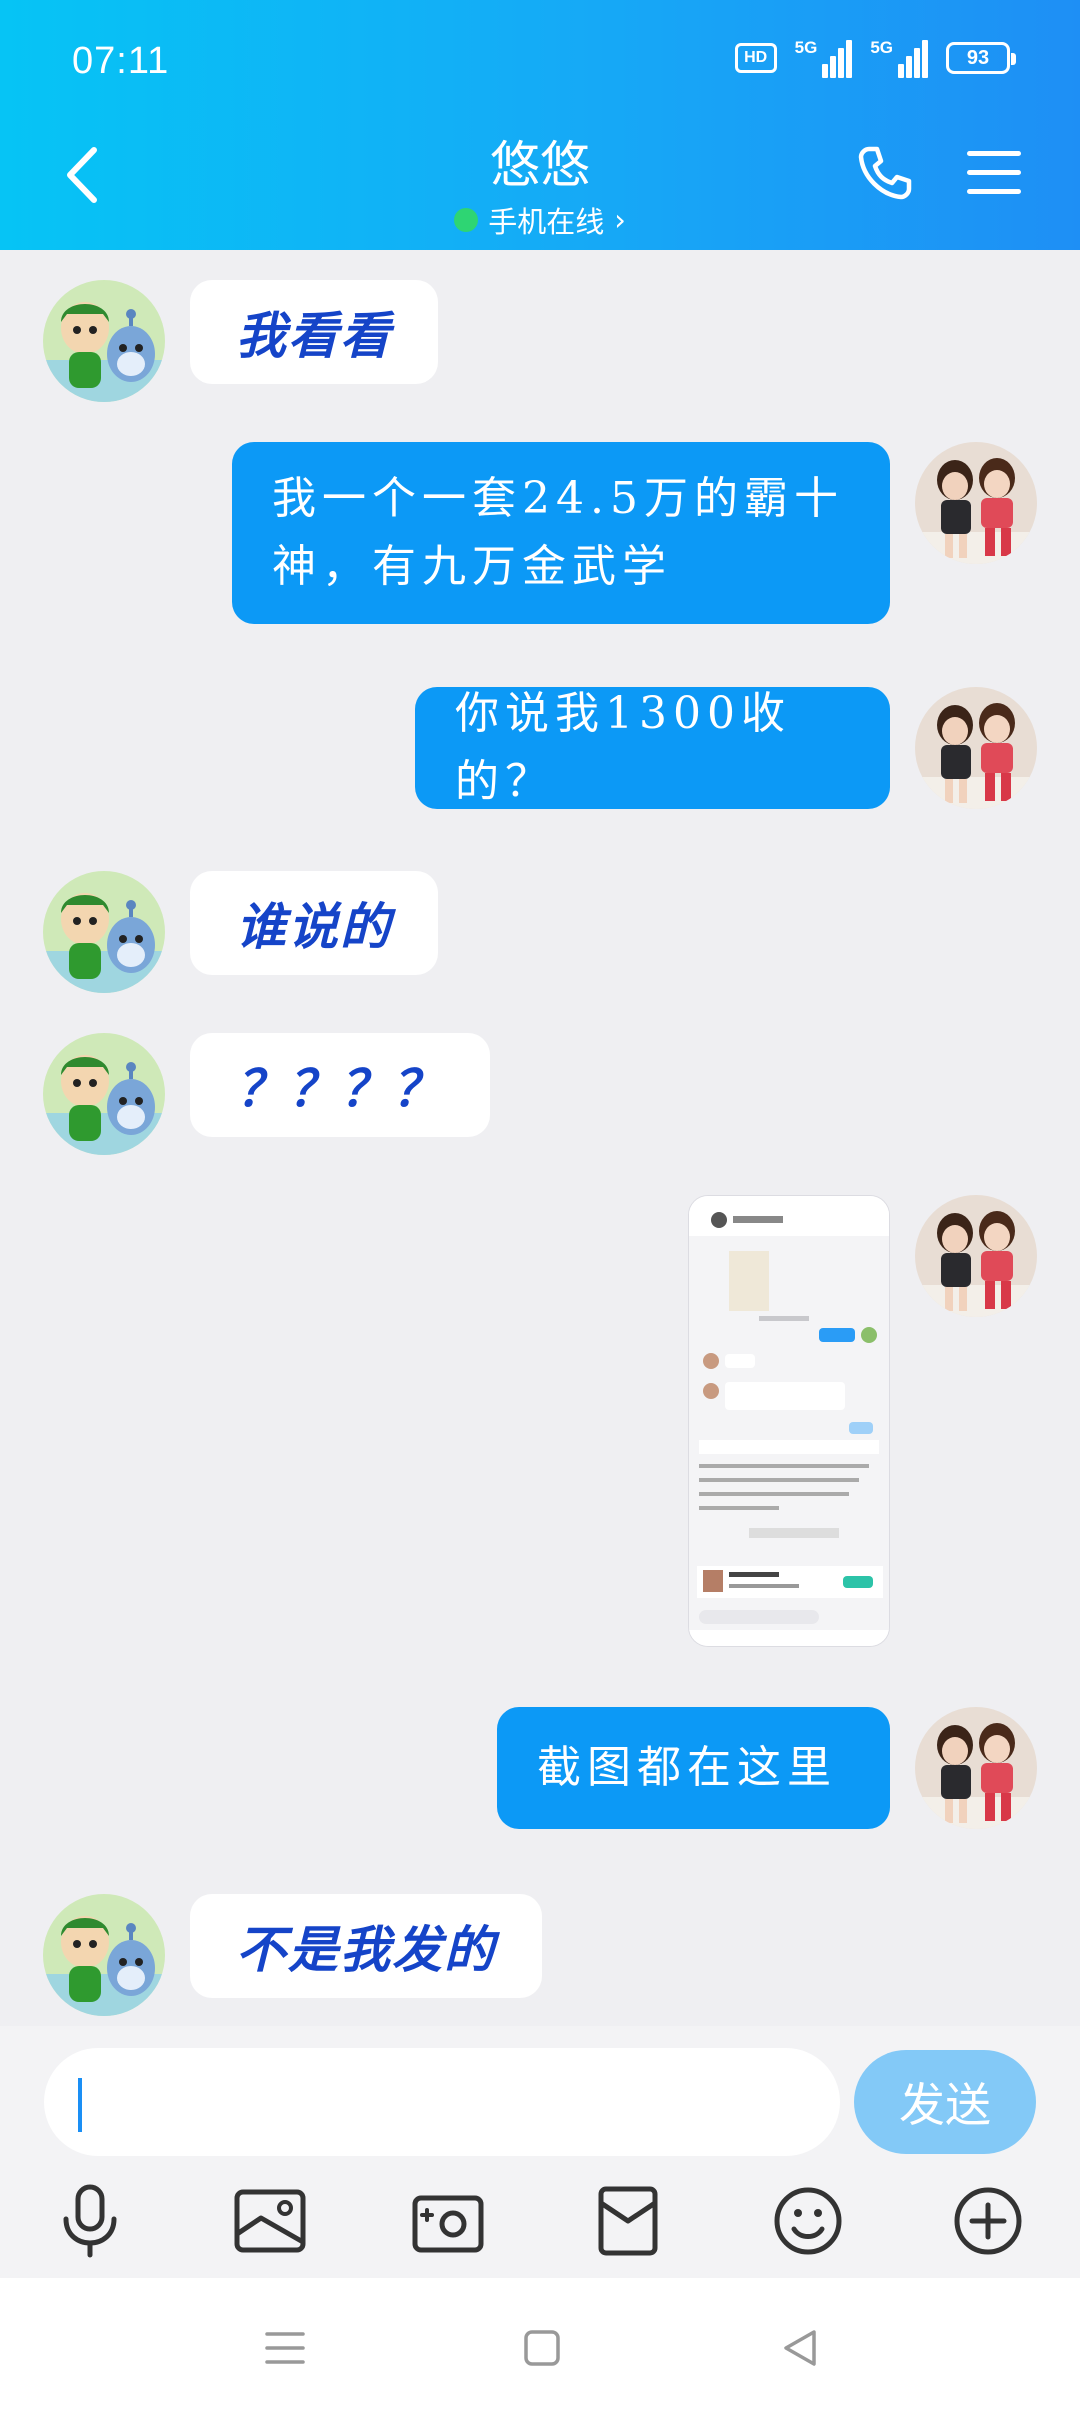  I want to click on message-text: 你说我1300收的？, so click(623, 747).